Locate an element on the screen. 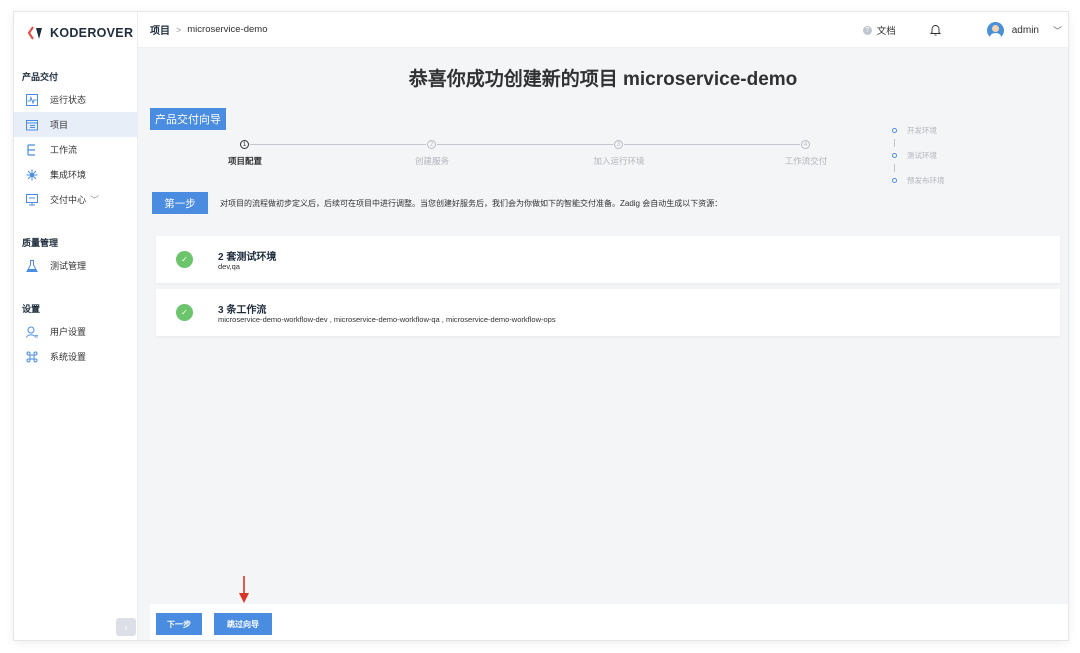 Image resolution: width=1080 pixels, height=653 pixels. user-icon is located at coordinates (32, 332).